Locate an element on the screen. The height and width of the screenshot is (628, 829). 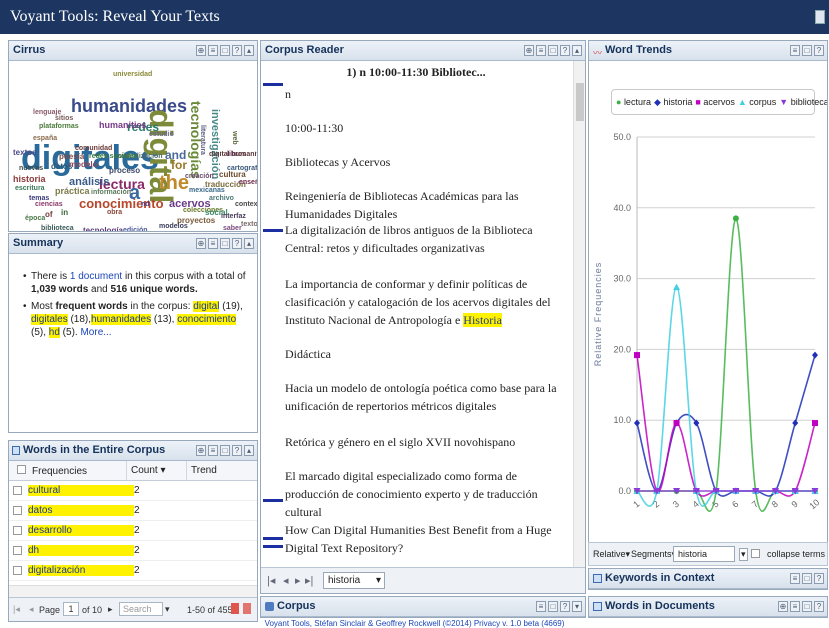
cloud-word: of is located at coordinates (49, 215).